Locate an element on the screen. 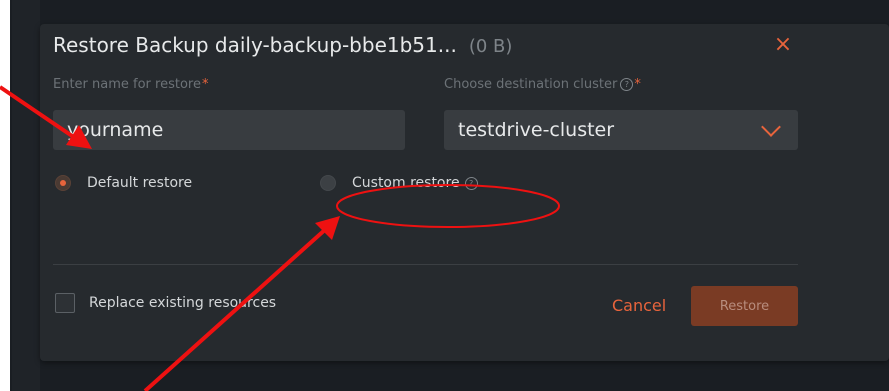  restore-name-input is located at coordinates (229, 130).